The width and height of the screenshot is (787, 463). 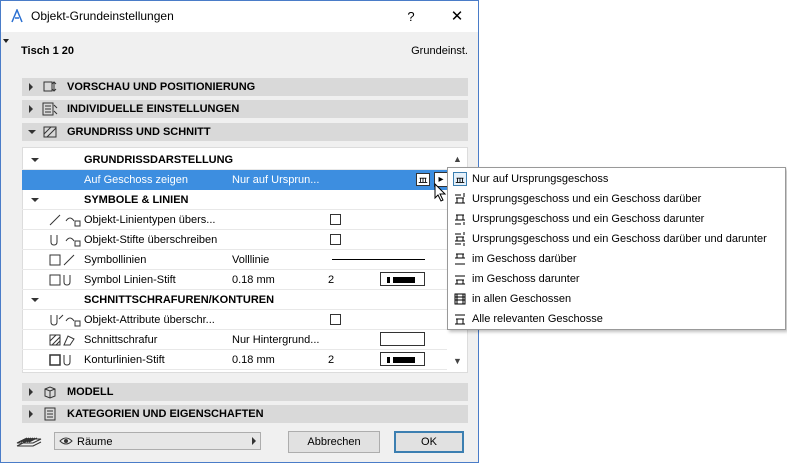 I want to click on popup-item-label: Nur auf Ursprungsgeschoss, so click(x=540, y=179).